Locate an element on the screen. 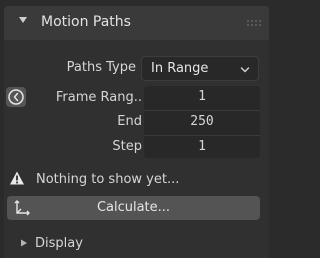  drag-grip-icon is located at coordinates (254, 23).